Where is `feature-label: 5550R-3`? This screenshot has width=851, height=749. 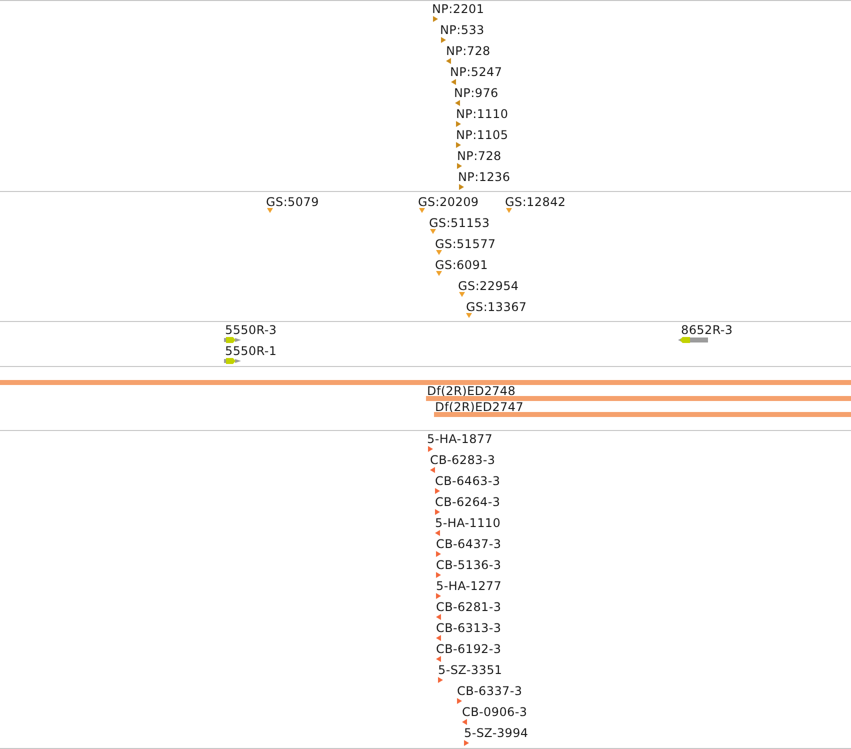
feature-label: 5550R-3 is located at coordinates (251, 330).